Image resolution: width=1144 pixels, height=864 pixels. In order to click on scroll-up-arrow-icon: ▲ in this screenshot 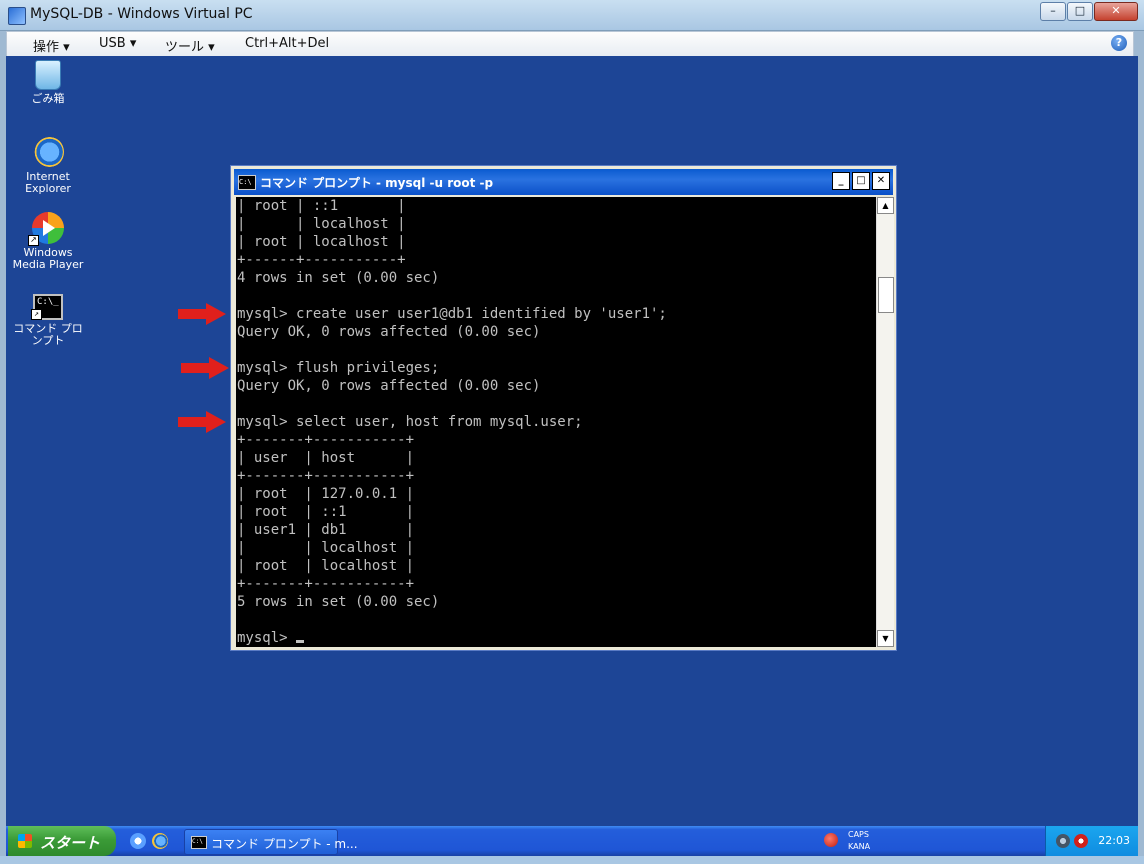, I will do `click(885, 205)`.